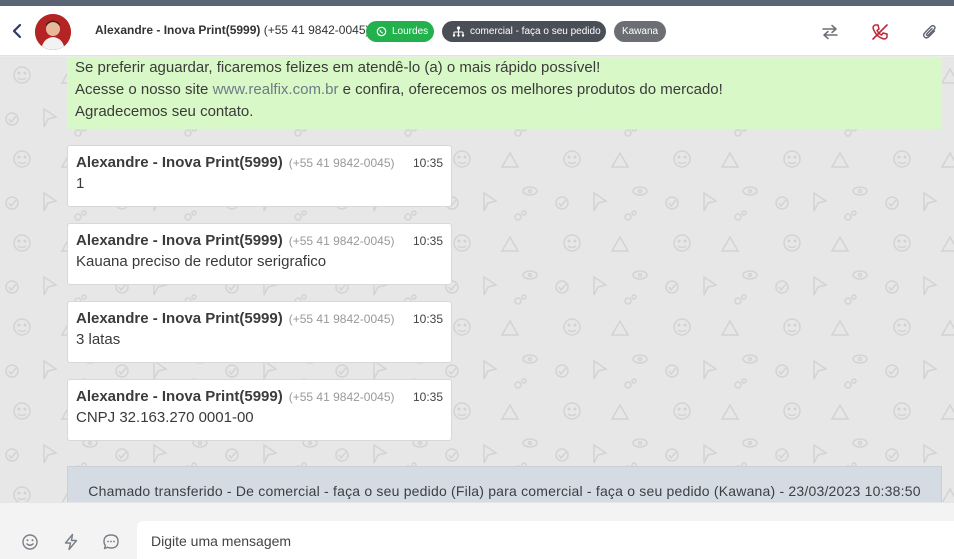  Describe the element at coordinates (112, 543) in the screenshot. I see `chat-icon` at that location.